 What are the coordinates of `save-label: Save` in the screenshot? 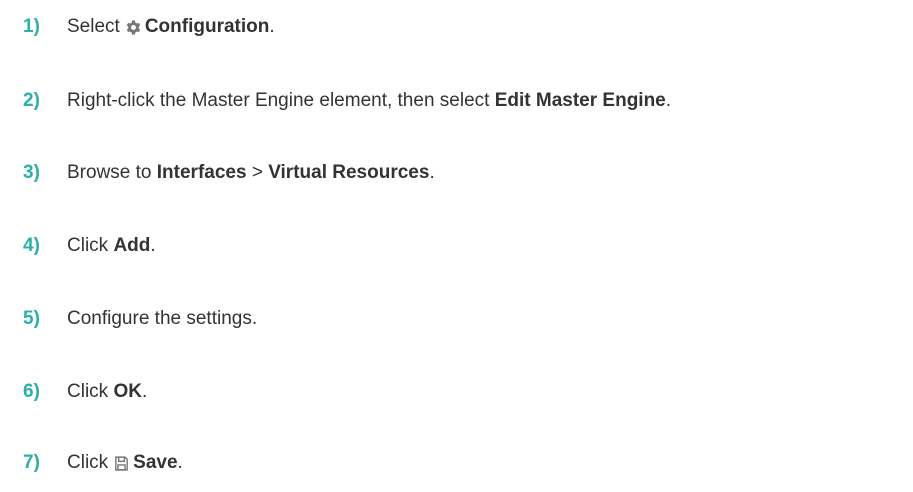 It's located at (155, 462).